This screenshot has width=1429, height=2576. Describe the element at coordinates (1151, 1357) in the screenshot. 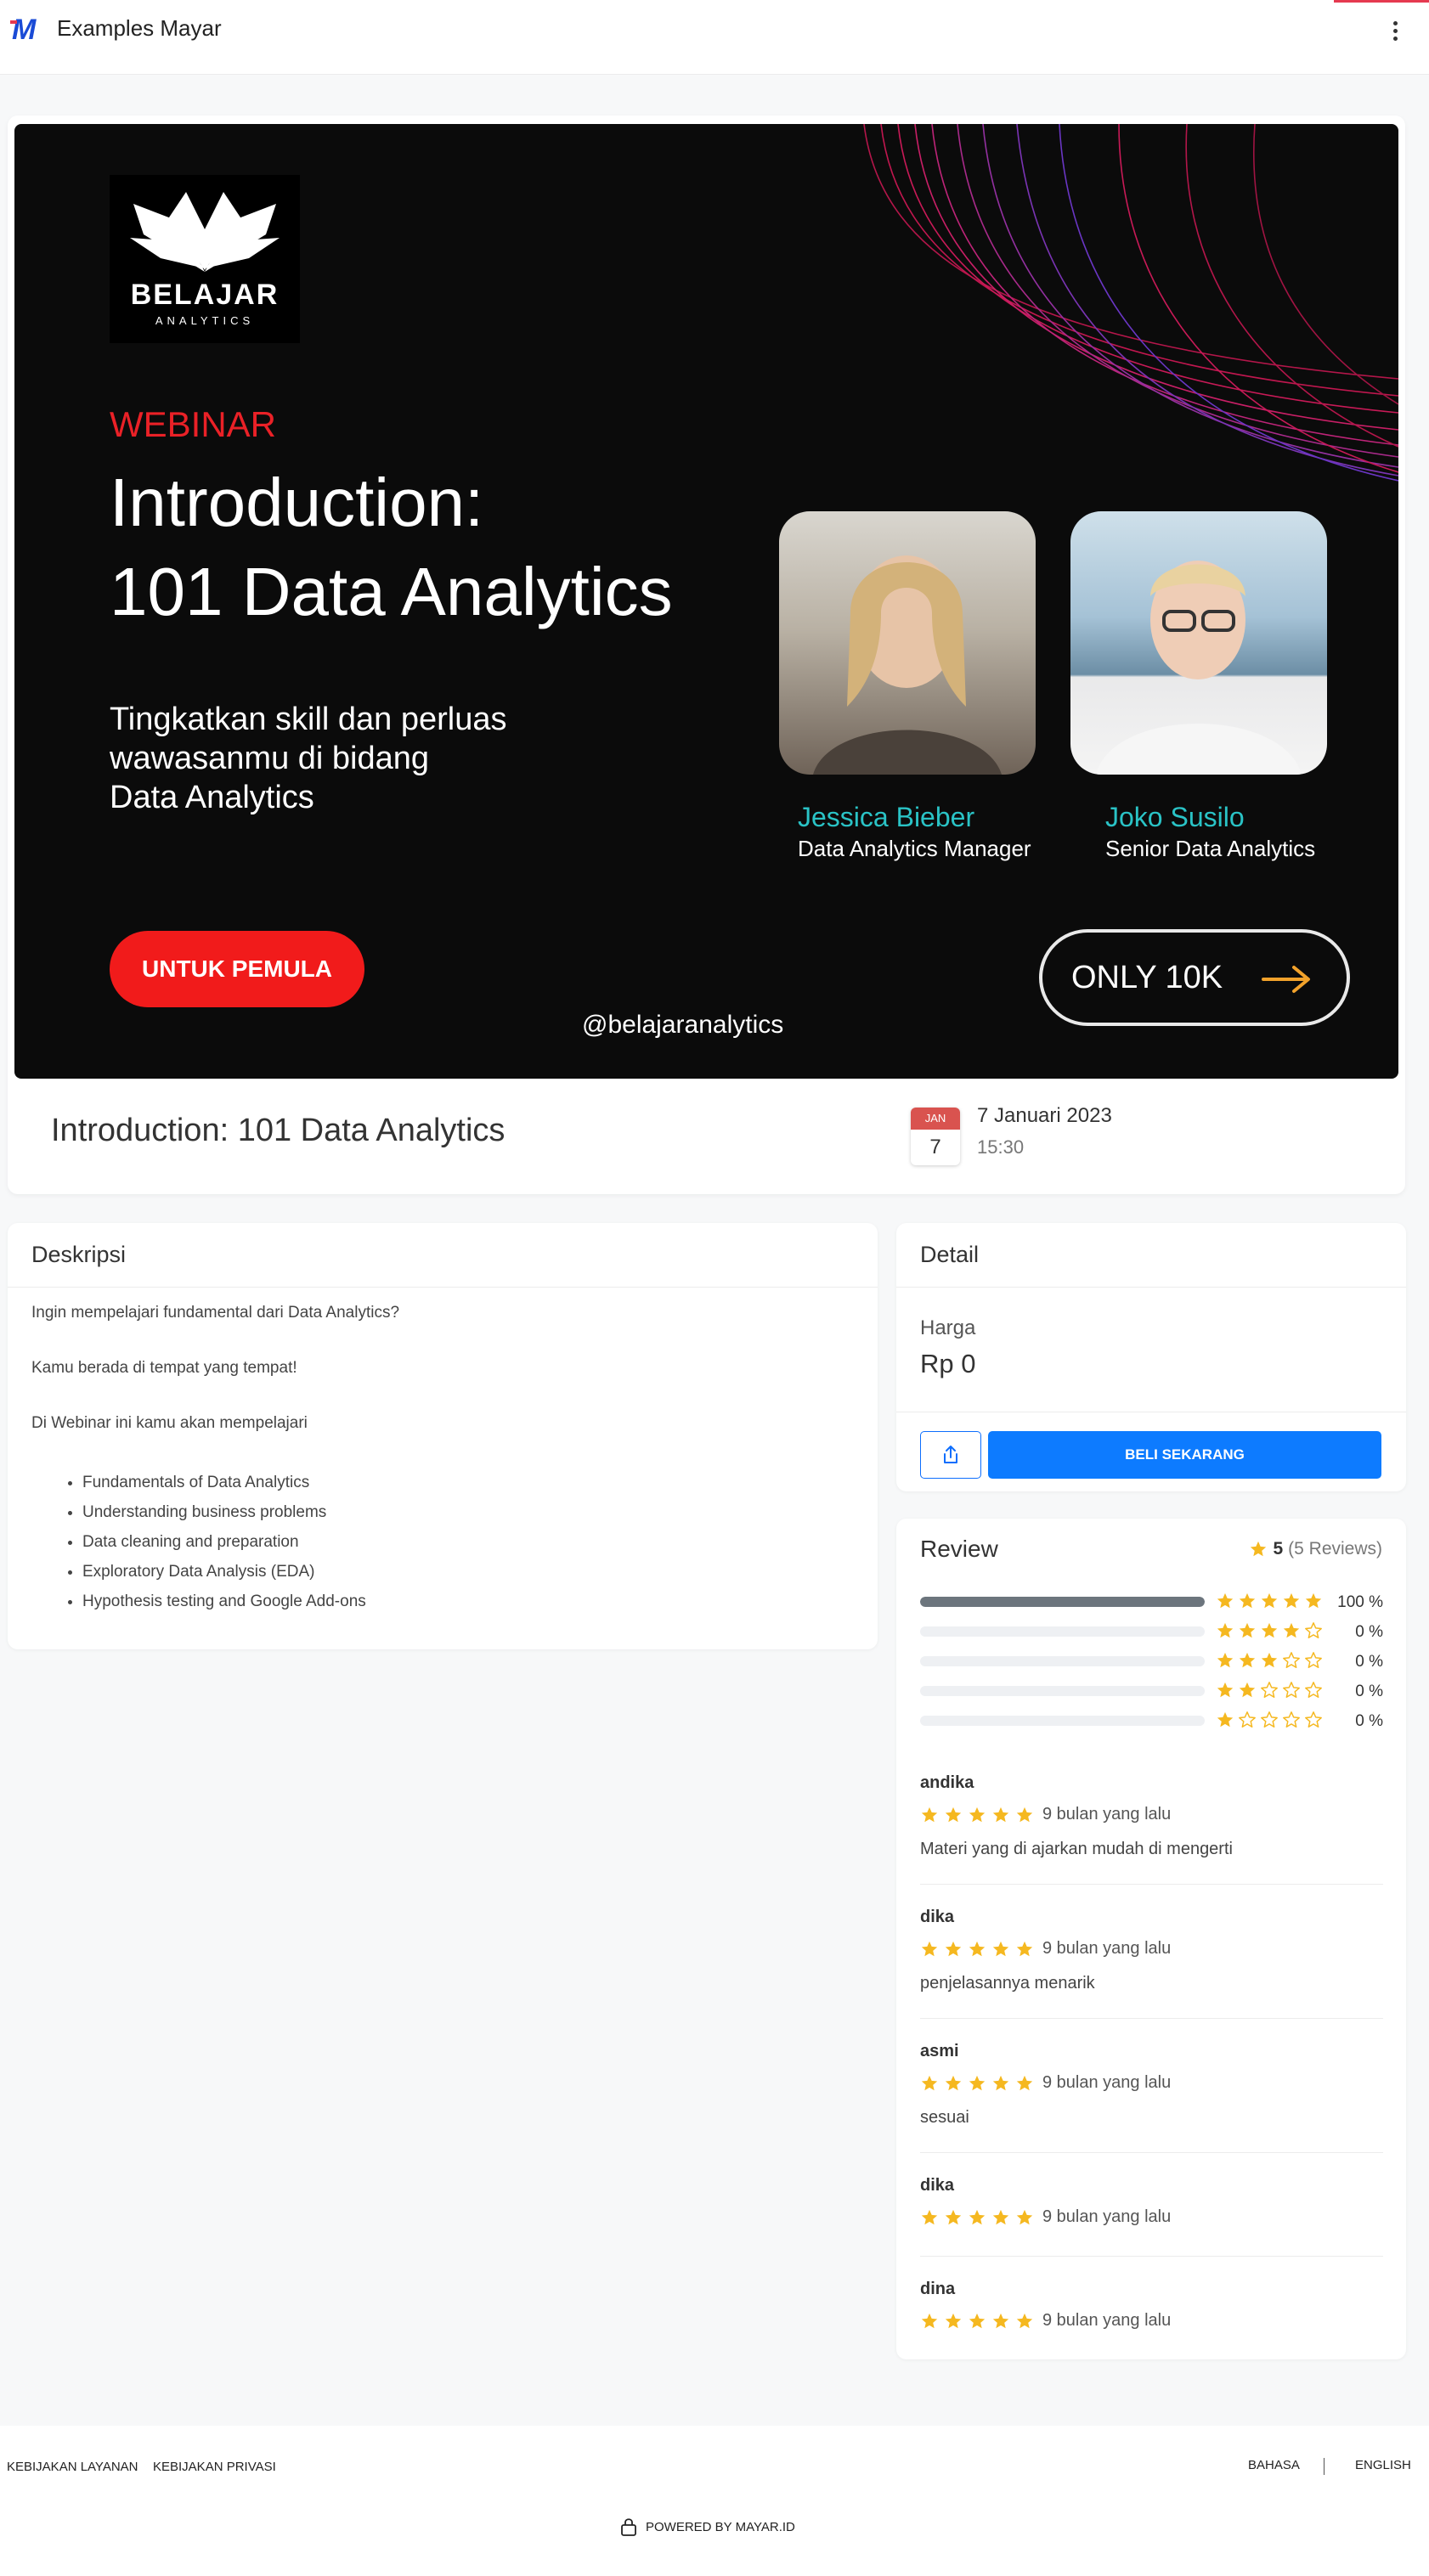

I see `detail-card: Detail Harga Rp 0 BELI SEKARANG` at that location.